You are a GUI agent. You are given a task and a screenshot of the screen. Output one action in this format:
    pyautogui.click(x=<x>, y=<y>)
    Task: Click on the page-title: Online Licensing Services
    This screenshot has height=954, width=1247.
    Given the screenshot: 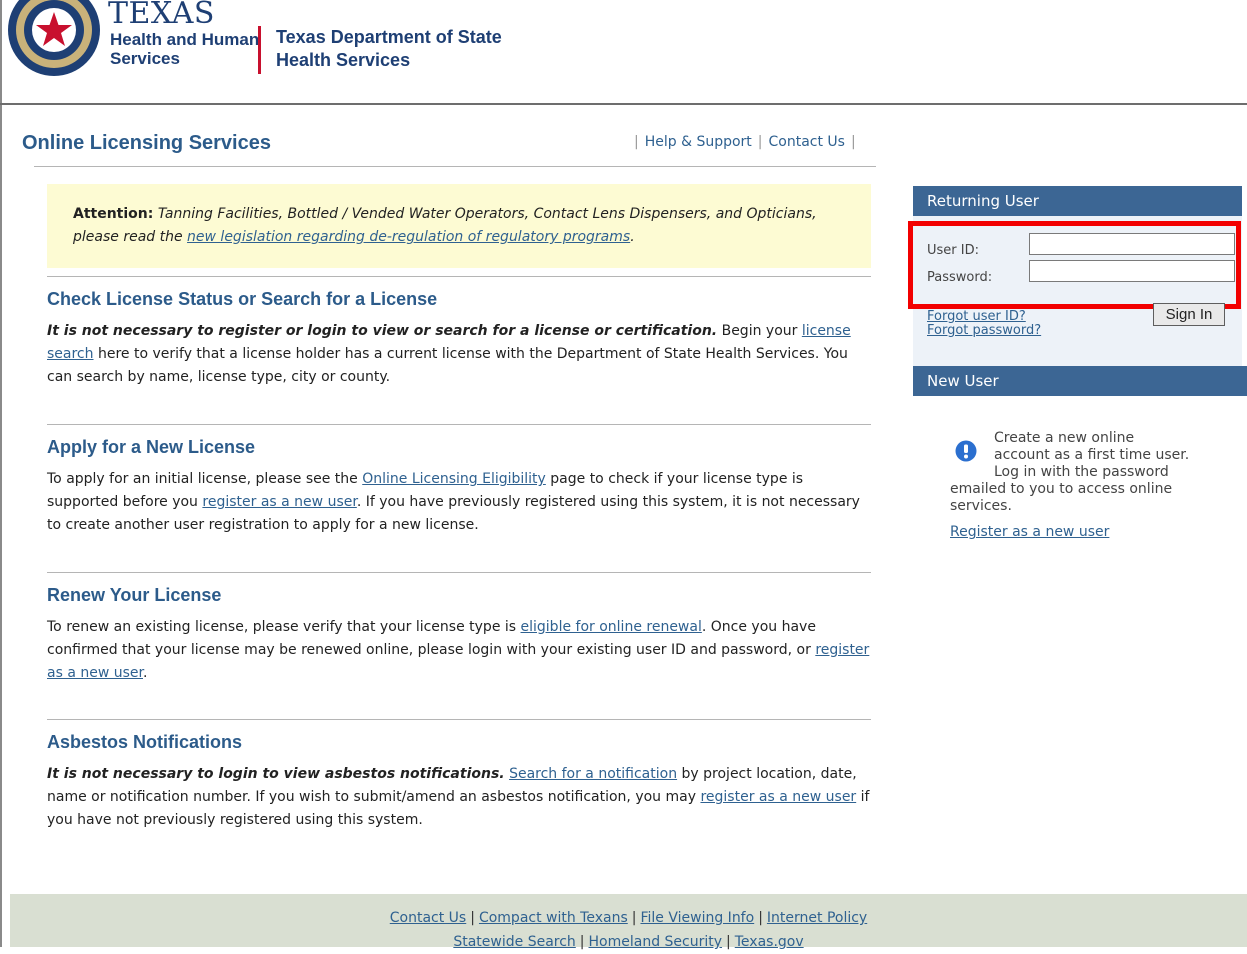 What is the action you would take?
    pyautogui.click(x=146, y=143)
    